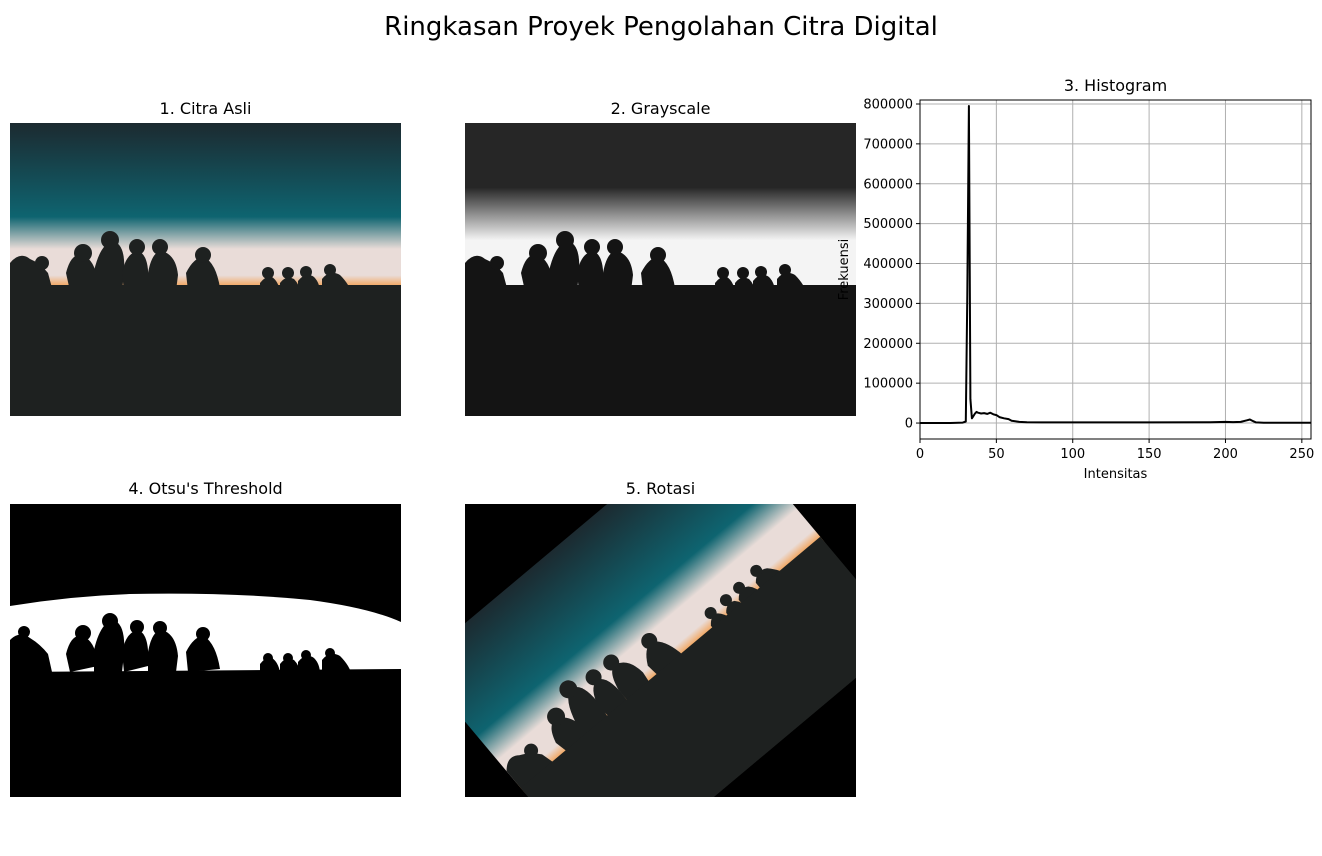 Image resolution: width=1322 pixels, height=856 pixels. I want to click on grayscale-image, so click(660, 269).